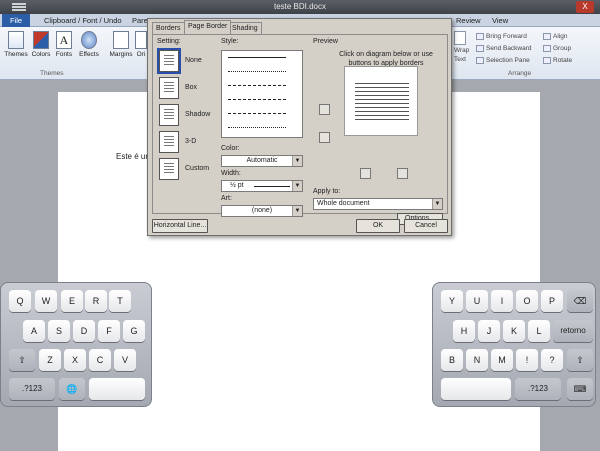 This screenshot has width=600, height=451. Describe the element at coordinates (502, 360) in the screenshot. I see `key-m: M` at that location.